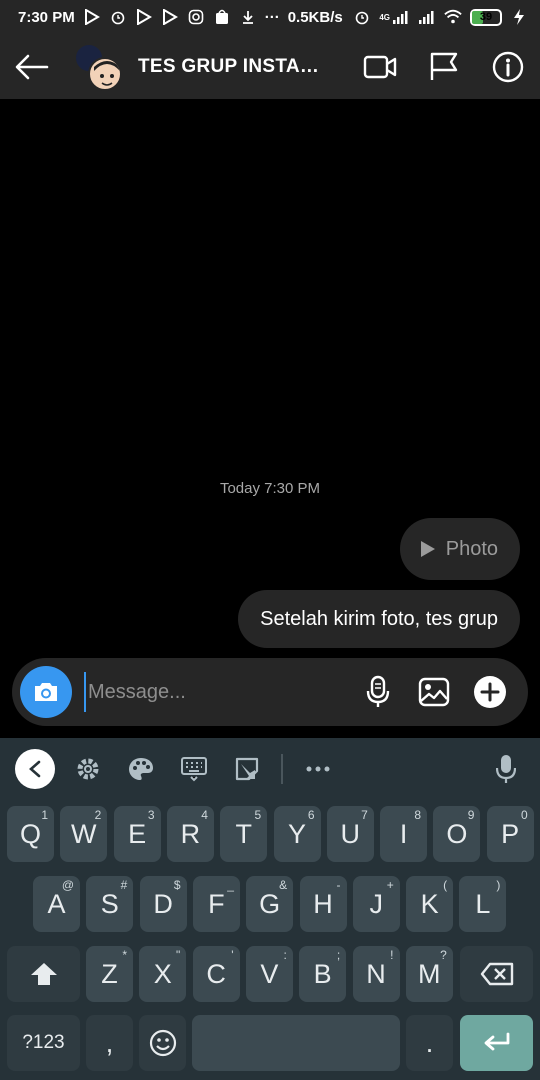  I want to click on key-i: I8, so click(404, 834).